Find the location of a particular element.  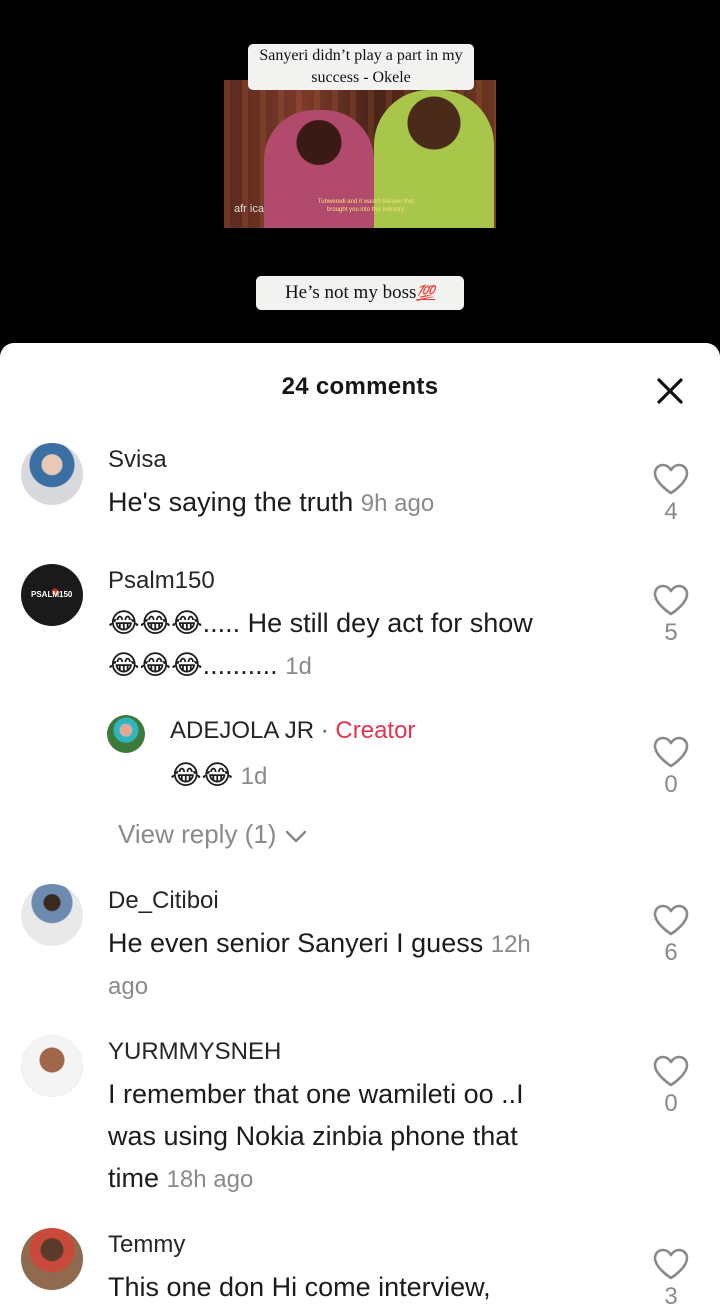

comment-body-line: 😂😂😂..... He still dey act for show is located at coordinates (320, 623).